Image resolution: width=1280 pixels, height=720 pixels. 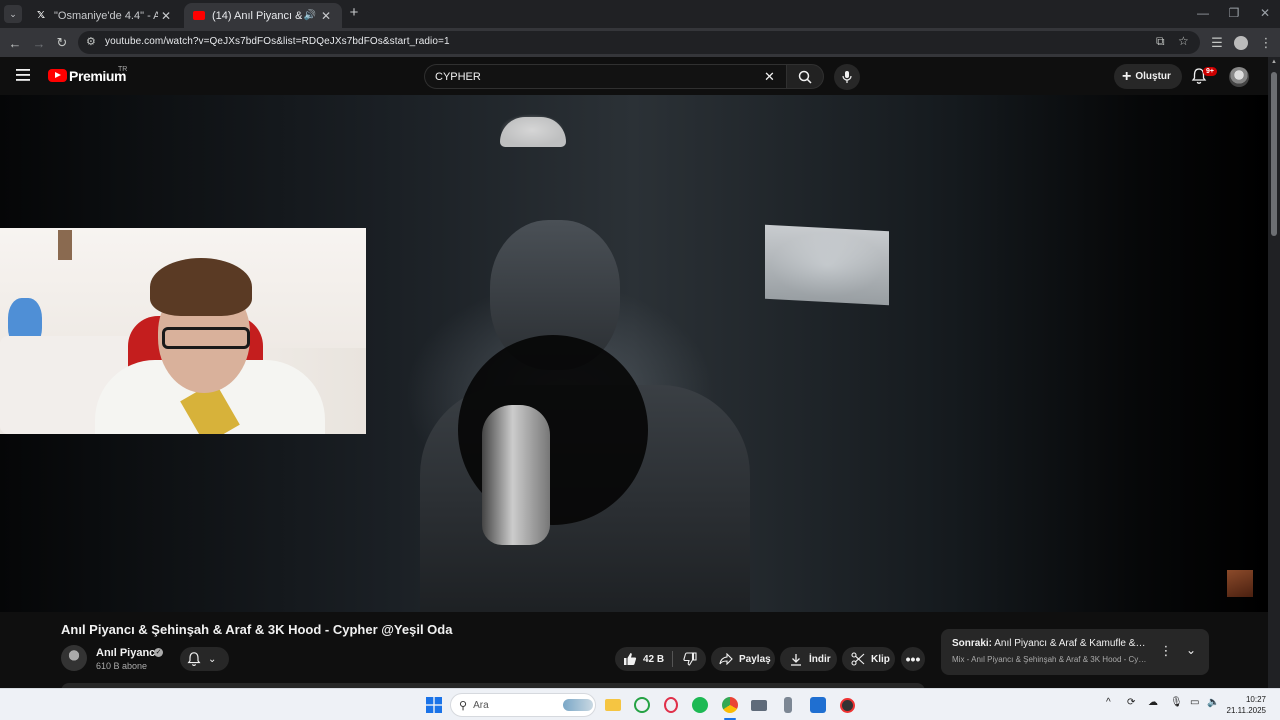 I want to click on browser-tab-youtube: (14) Anıl Piyancı & Şehinşah 🔊 ✕, so click(x=263, y=15).